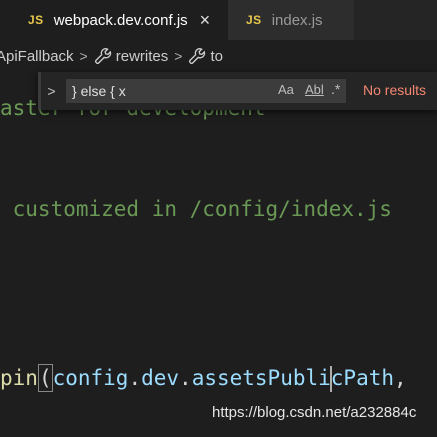 Image resolution: width=437 pixels, height=437 pixels. I want to click on whole-word-icon: Abl, so click(314, 89).